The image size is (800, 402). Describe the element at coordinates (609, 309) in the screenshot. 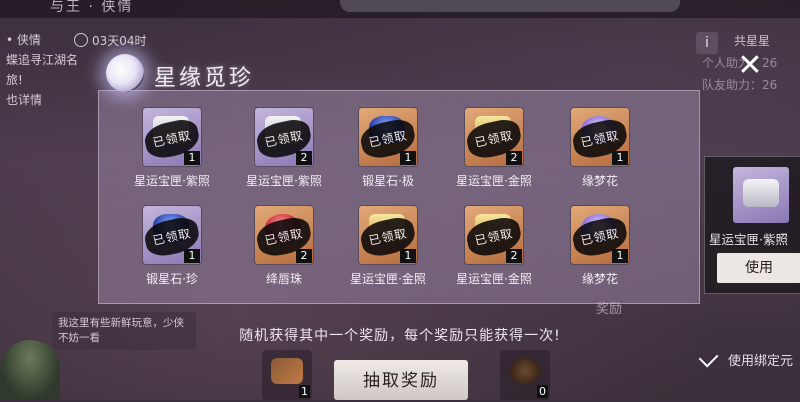

I see `reward-label-behind: 奖励` at that location.